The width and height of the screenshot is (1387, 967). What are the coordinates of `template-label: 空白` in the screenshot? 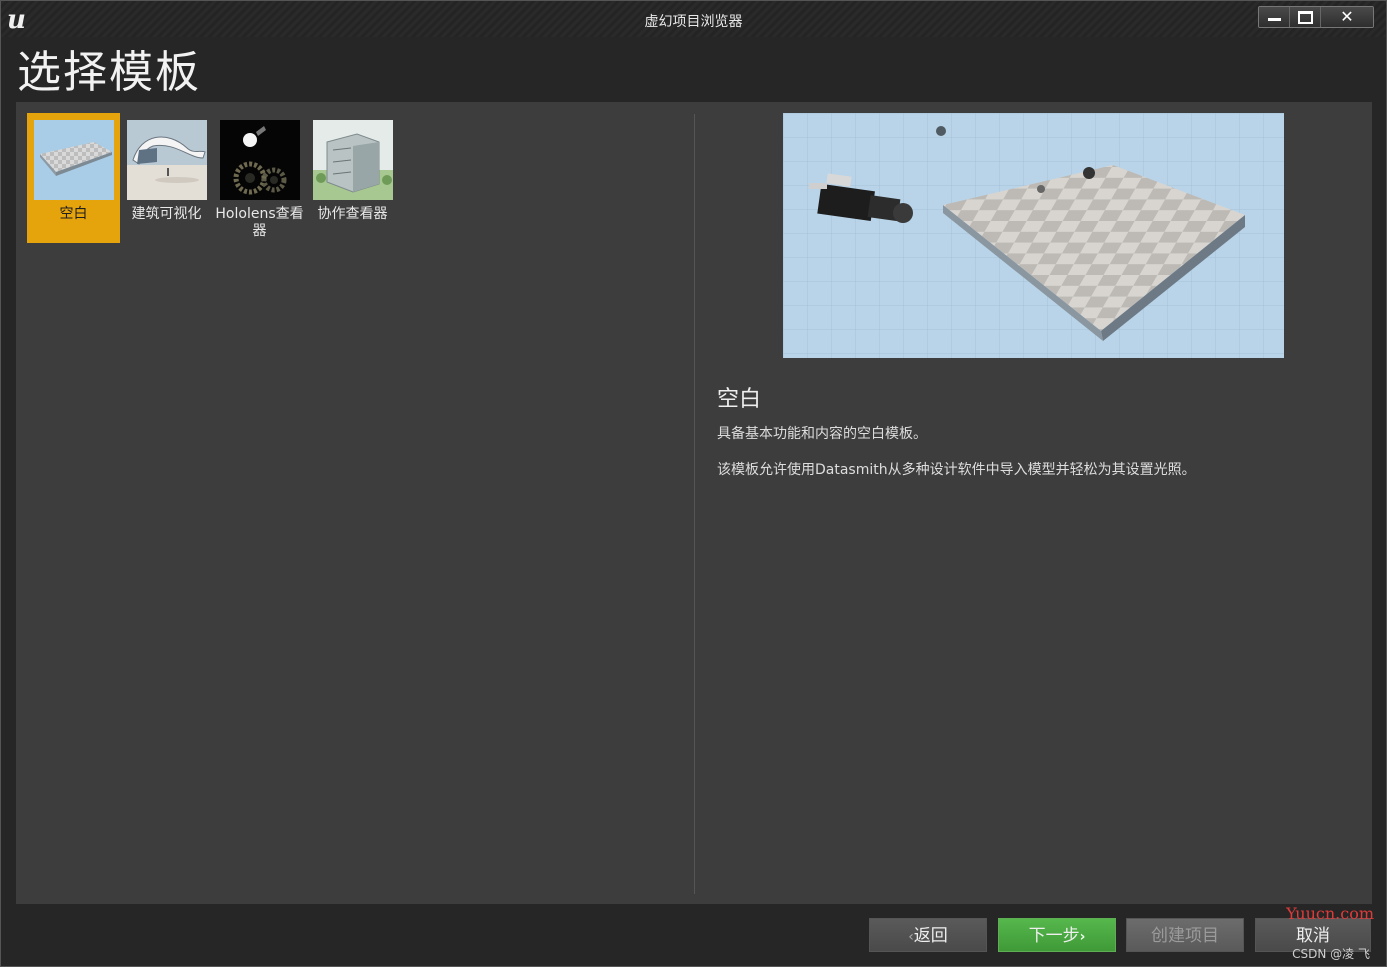 It's located at (73, 214).